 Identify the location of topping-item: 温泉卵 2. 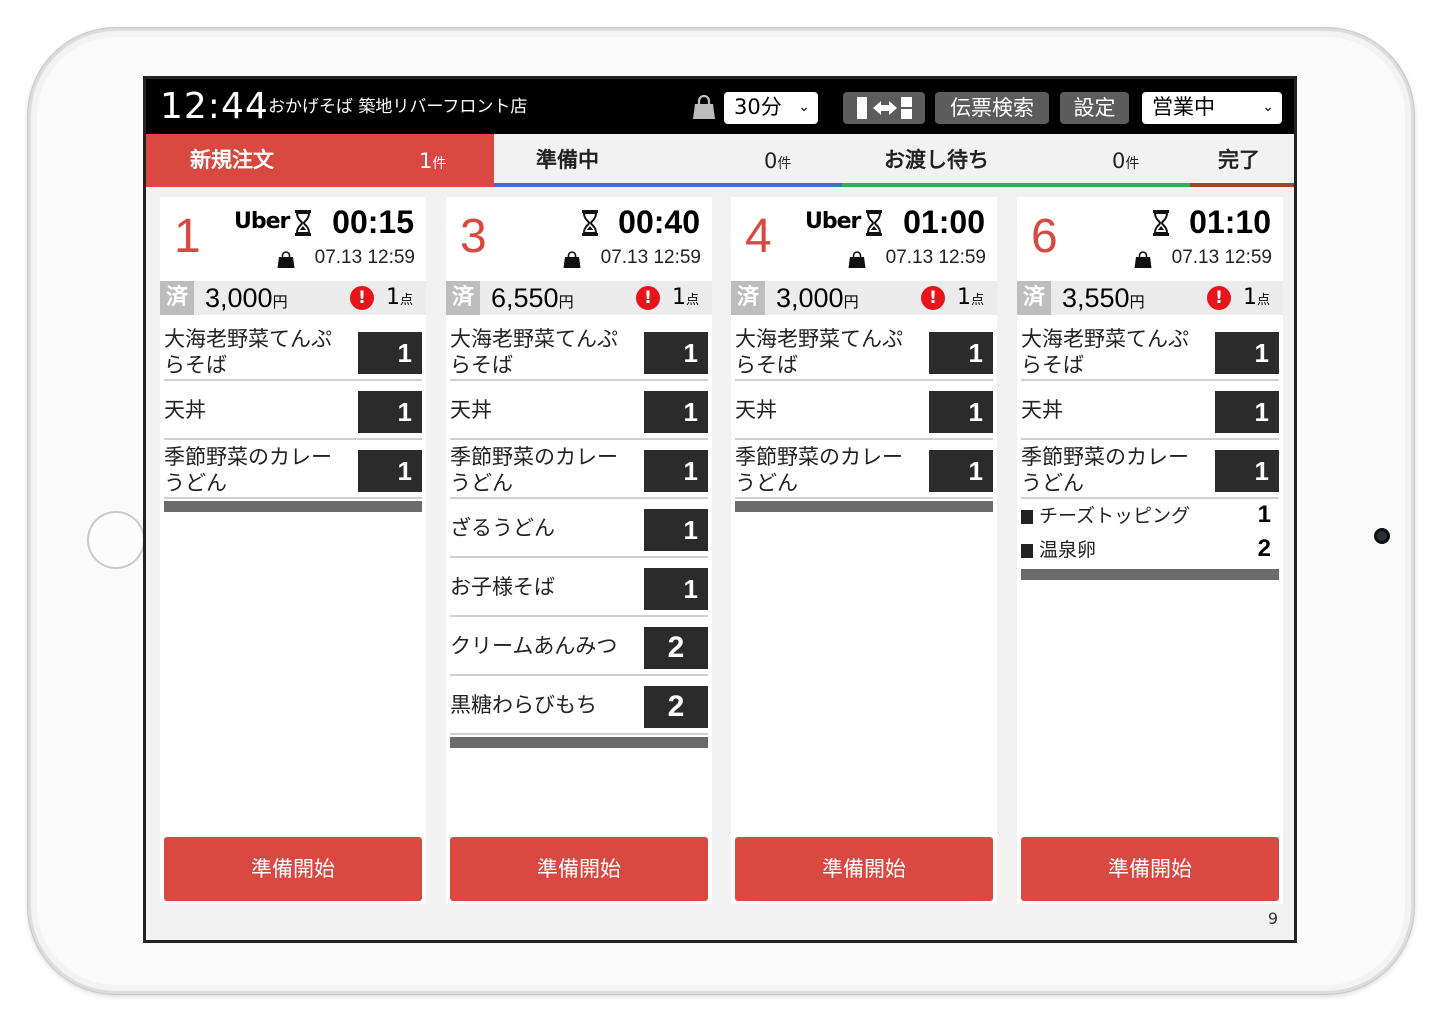
(1150, 550).